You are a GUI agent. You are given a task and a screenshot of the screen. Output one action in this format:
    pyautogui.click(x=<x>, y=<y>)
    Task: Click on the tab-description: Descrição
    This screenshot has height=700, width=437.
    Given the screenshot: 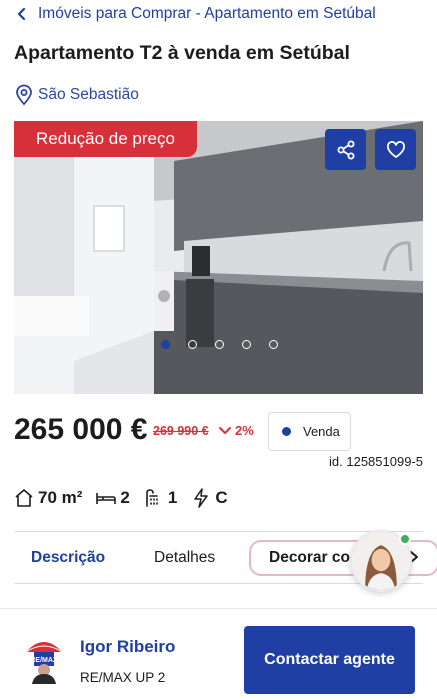 What is the action you would take?
    pyautogui.click(x=68, y=558)
    